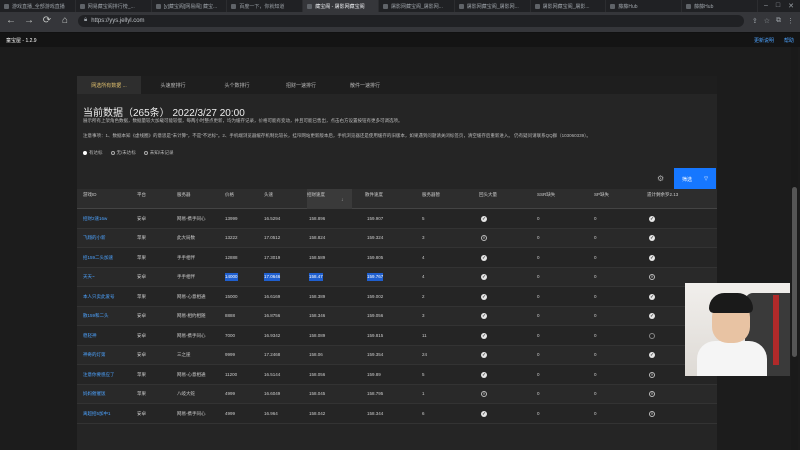  Describe the element at coordinates (274, 195) in the screenshot. I see `col-header-head-speed: 头速` at that location.